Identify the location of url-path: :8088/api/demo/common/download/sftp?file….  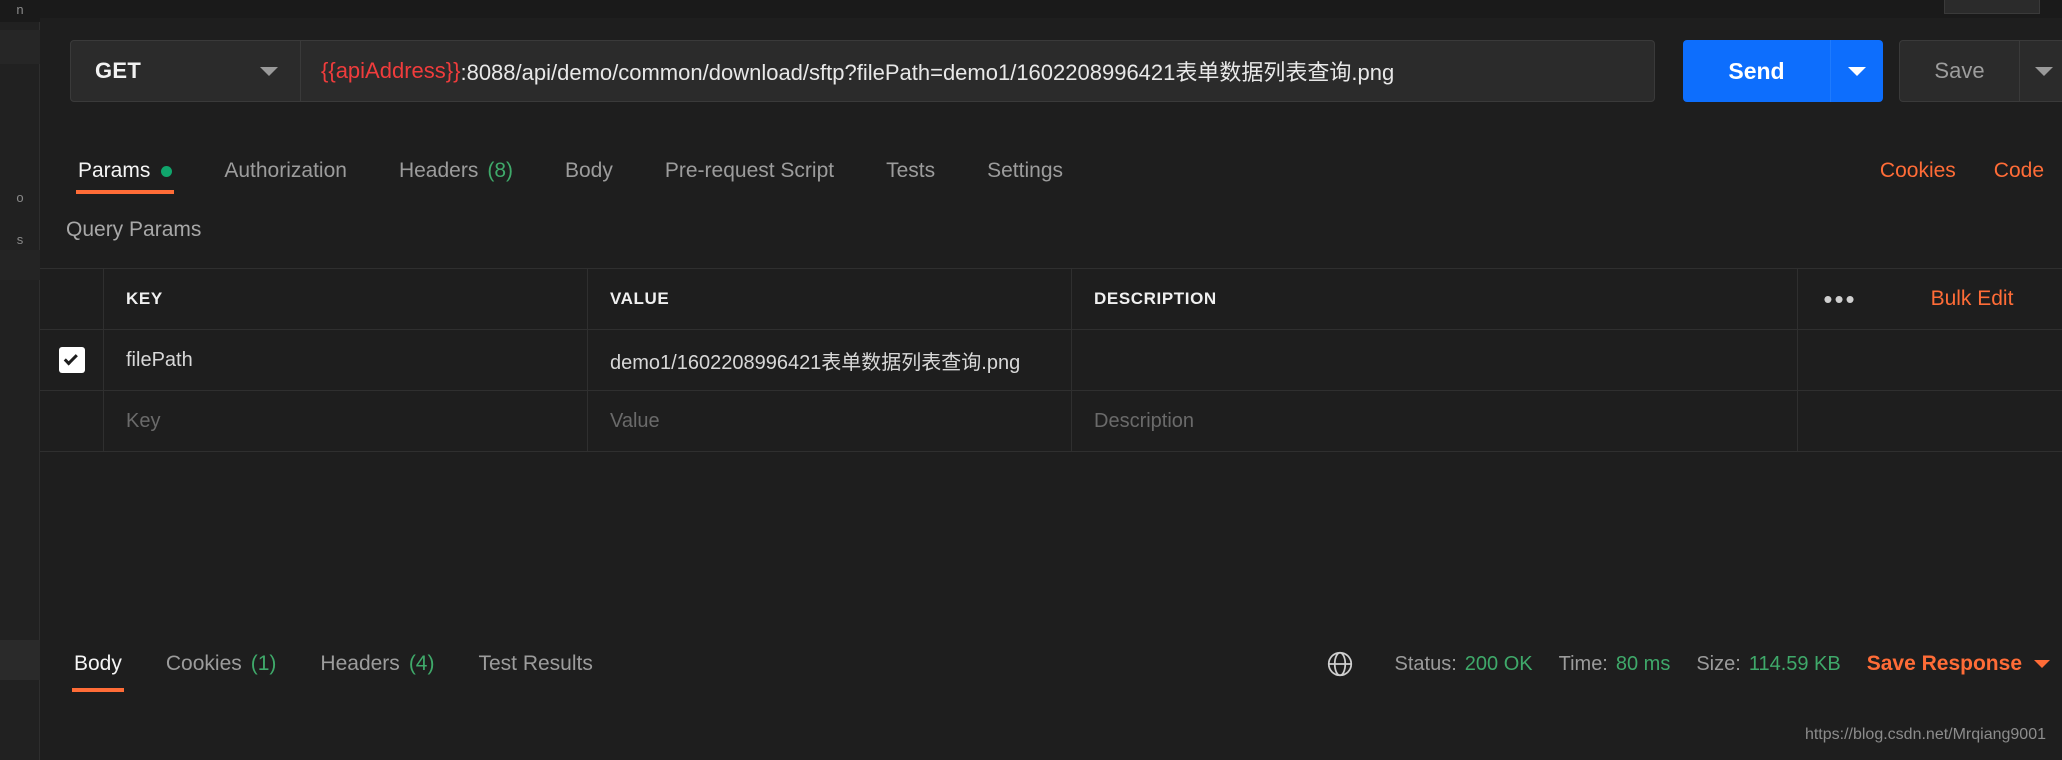
(927, 72).